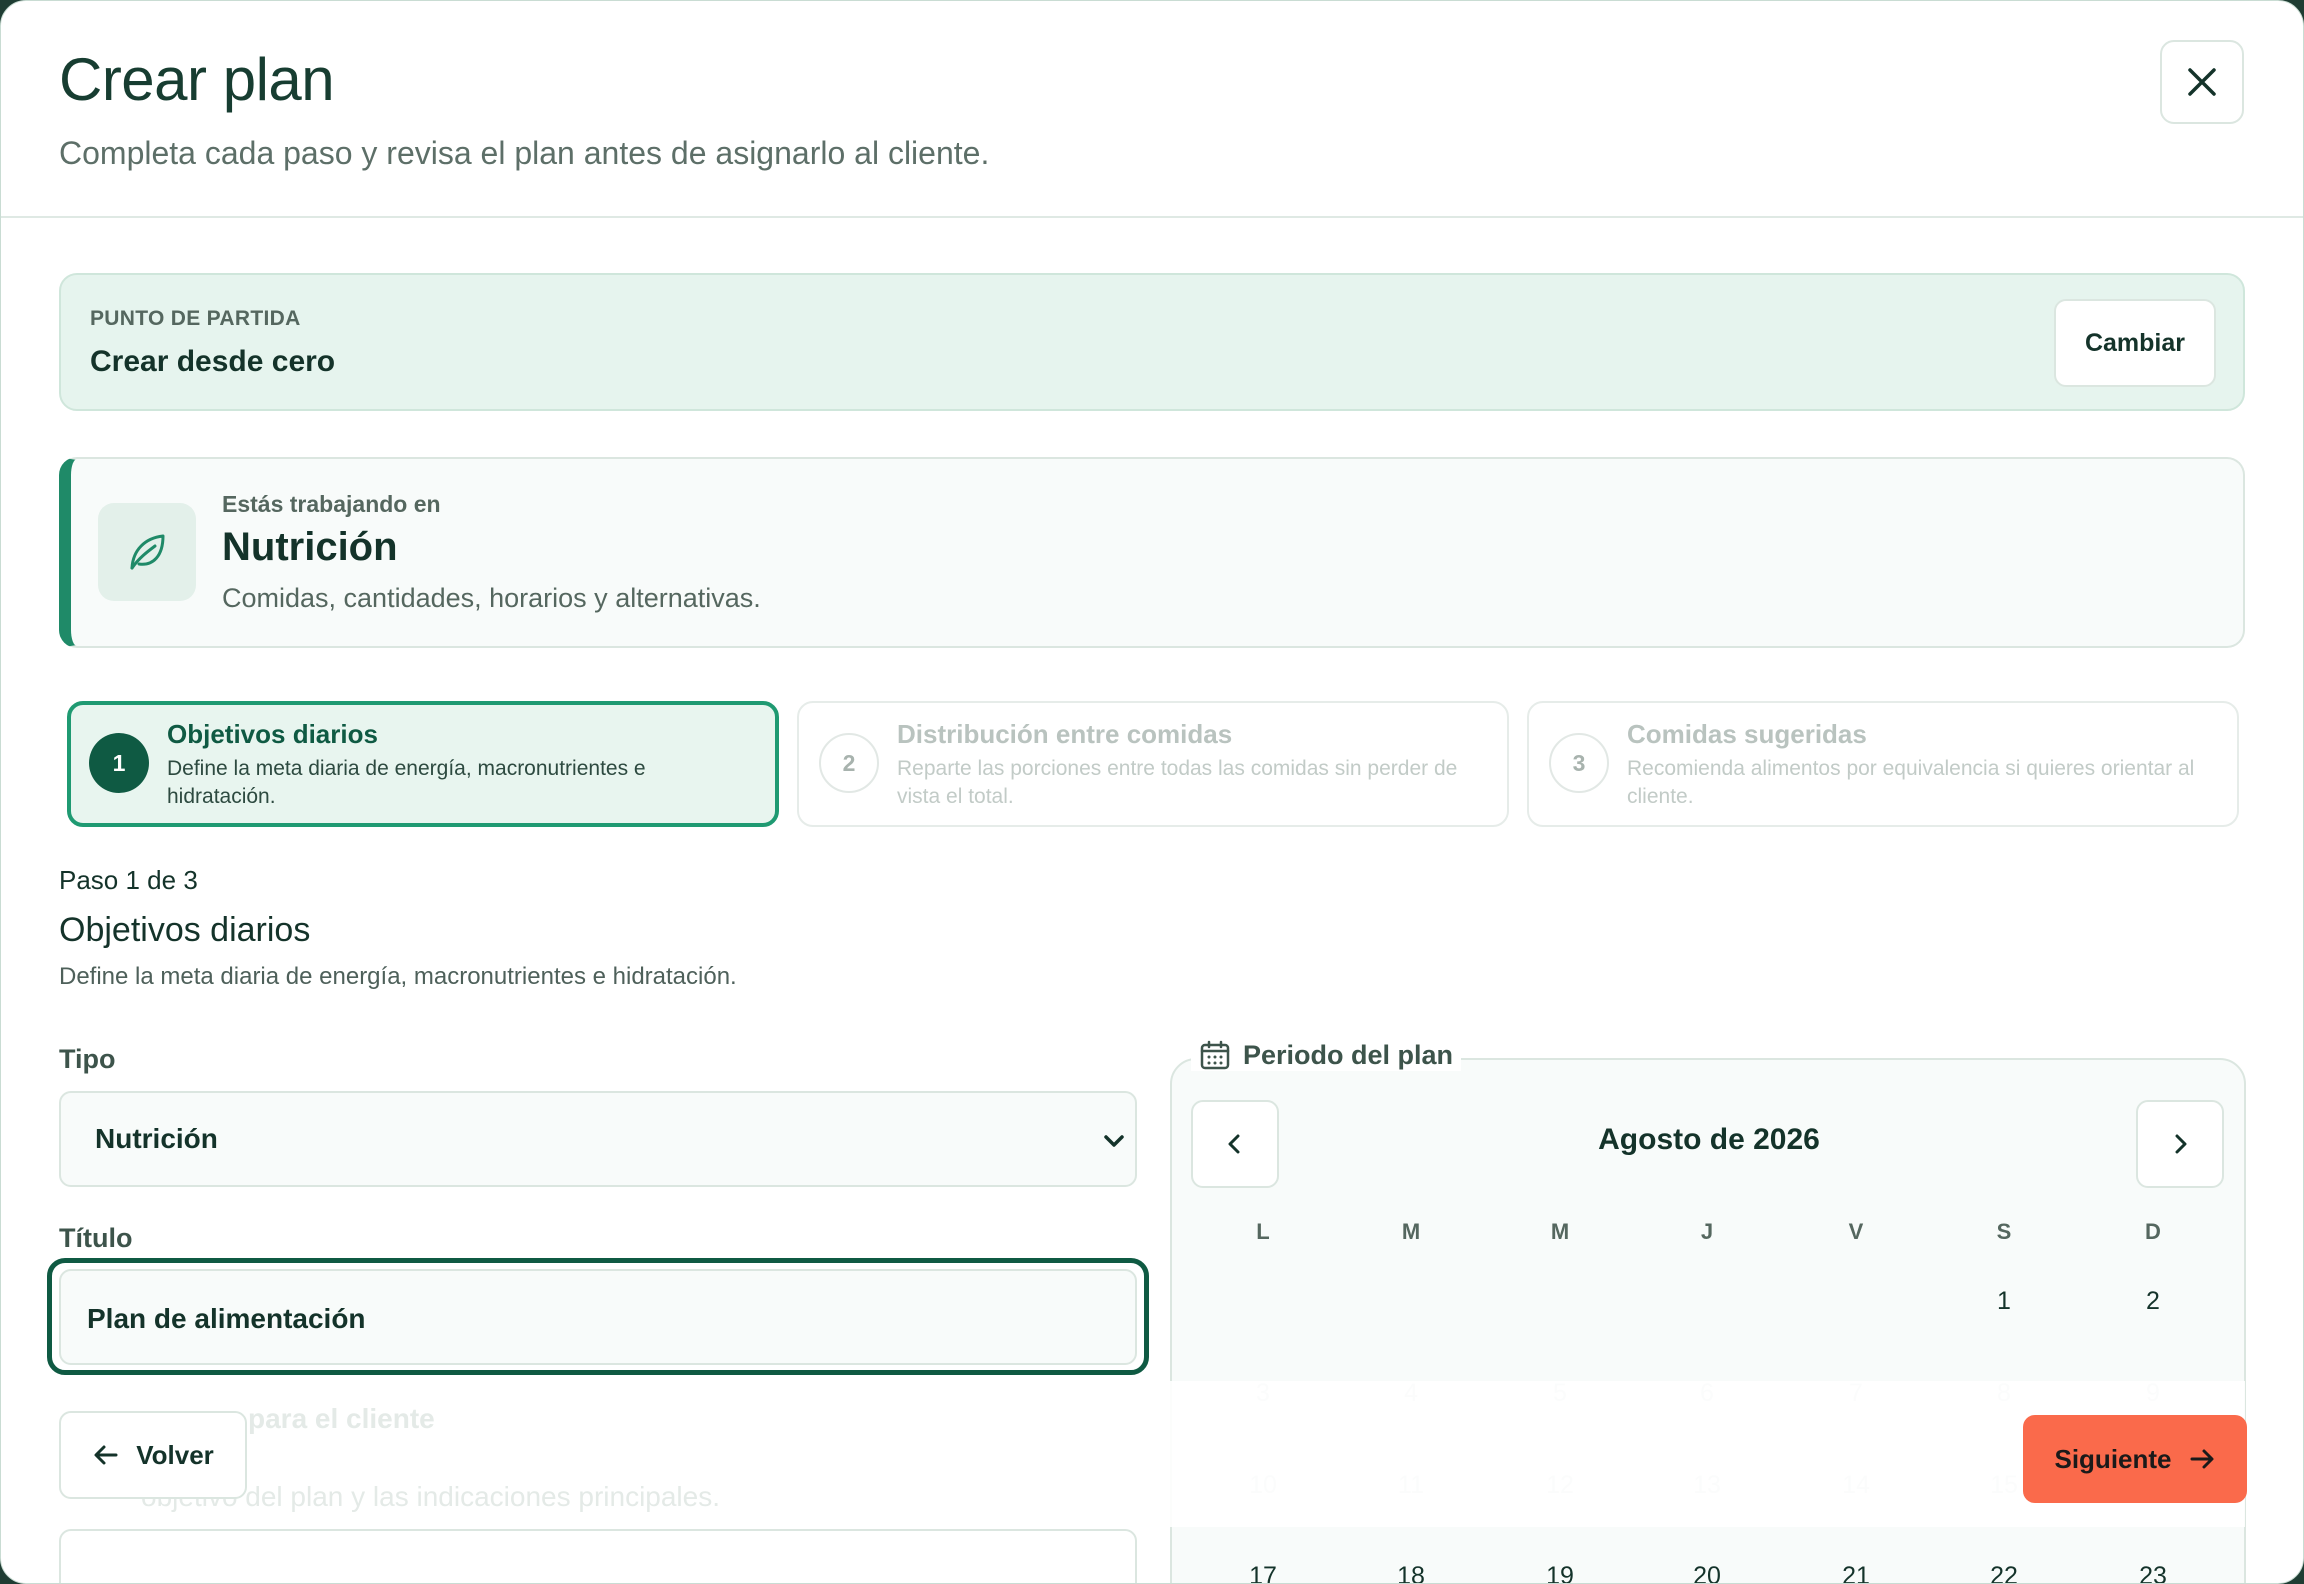 The image size is (2304, 1584). Describe the element at coordinates (598, 1139) in the screenshot. I see `type-select: Nutrición` at that location.